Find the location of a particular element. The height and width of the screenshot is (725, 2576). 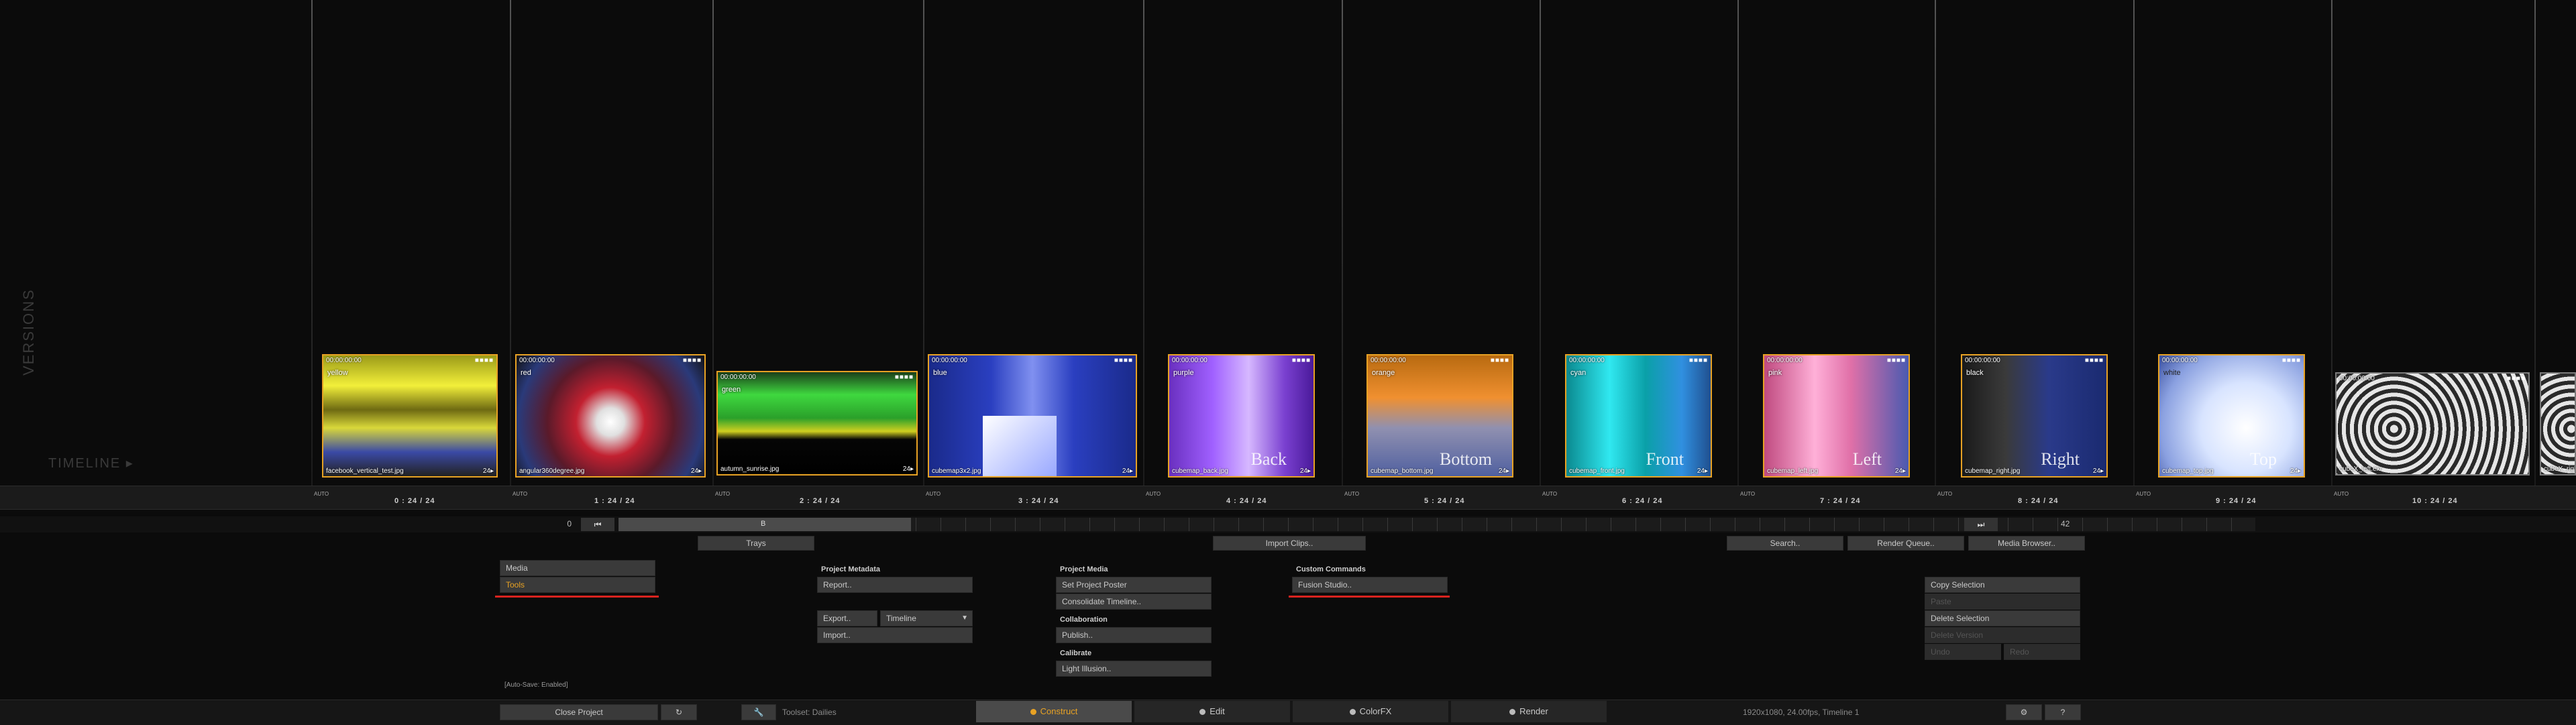

clip-11: cubeX_right is located at coordinates (2558, 424).